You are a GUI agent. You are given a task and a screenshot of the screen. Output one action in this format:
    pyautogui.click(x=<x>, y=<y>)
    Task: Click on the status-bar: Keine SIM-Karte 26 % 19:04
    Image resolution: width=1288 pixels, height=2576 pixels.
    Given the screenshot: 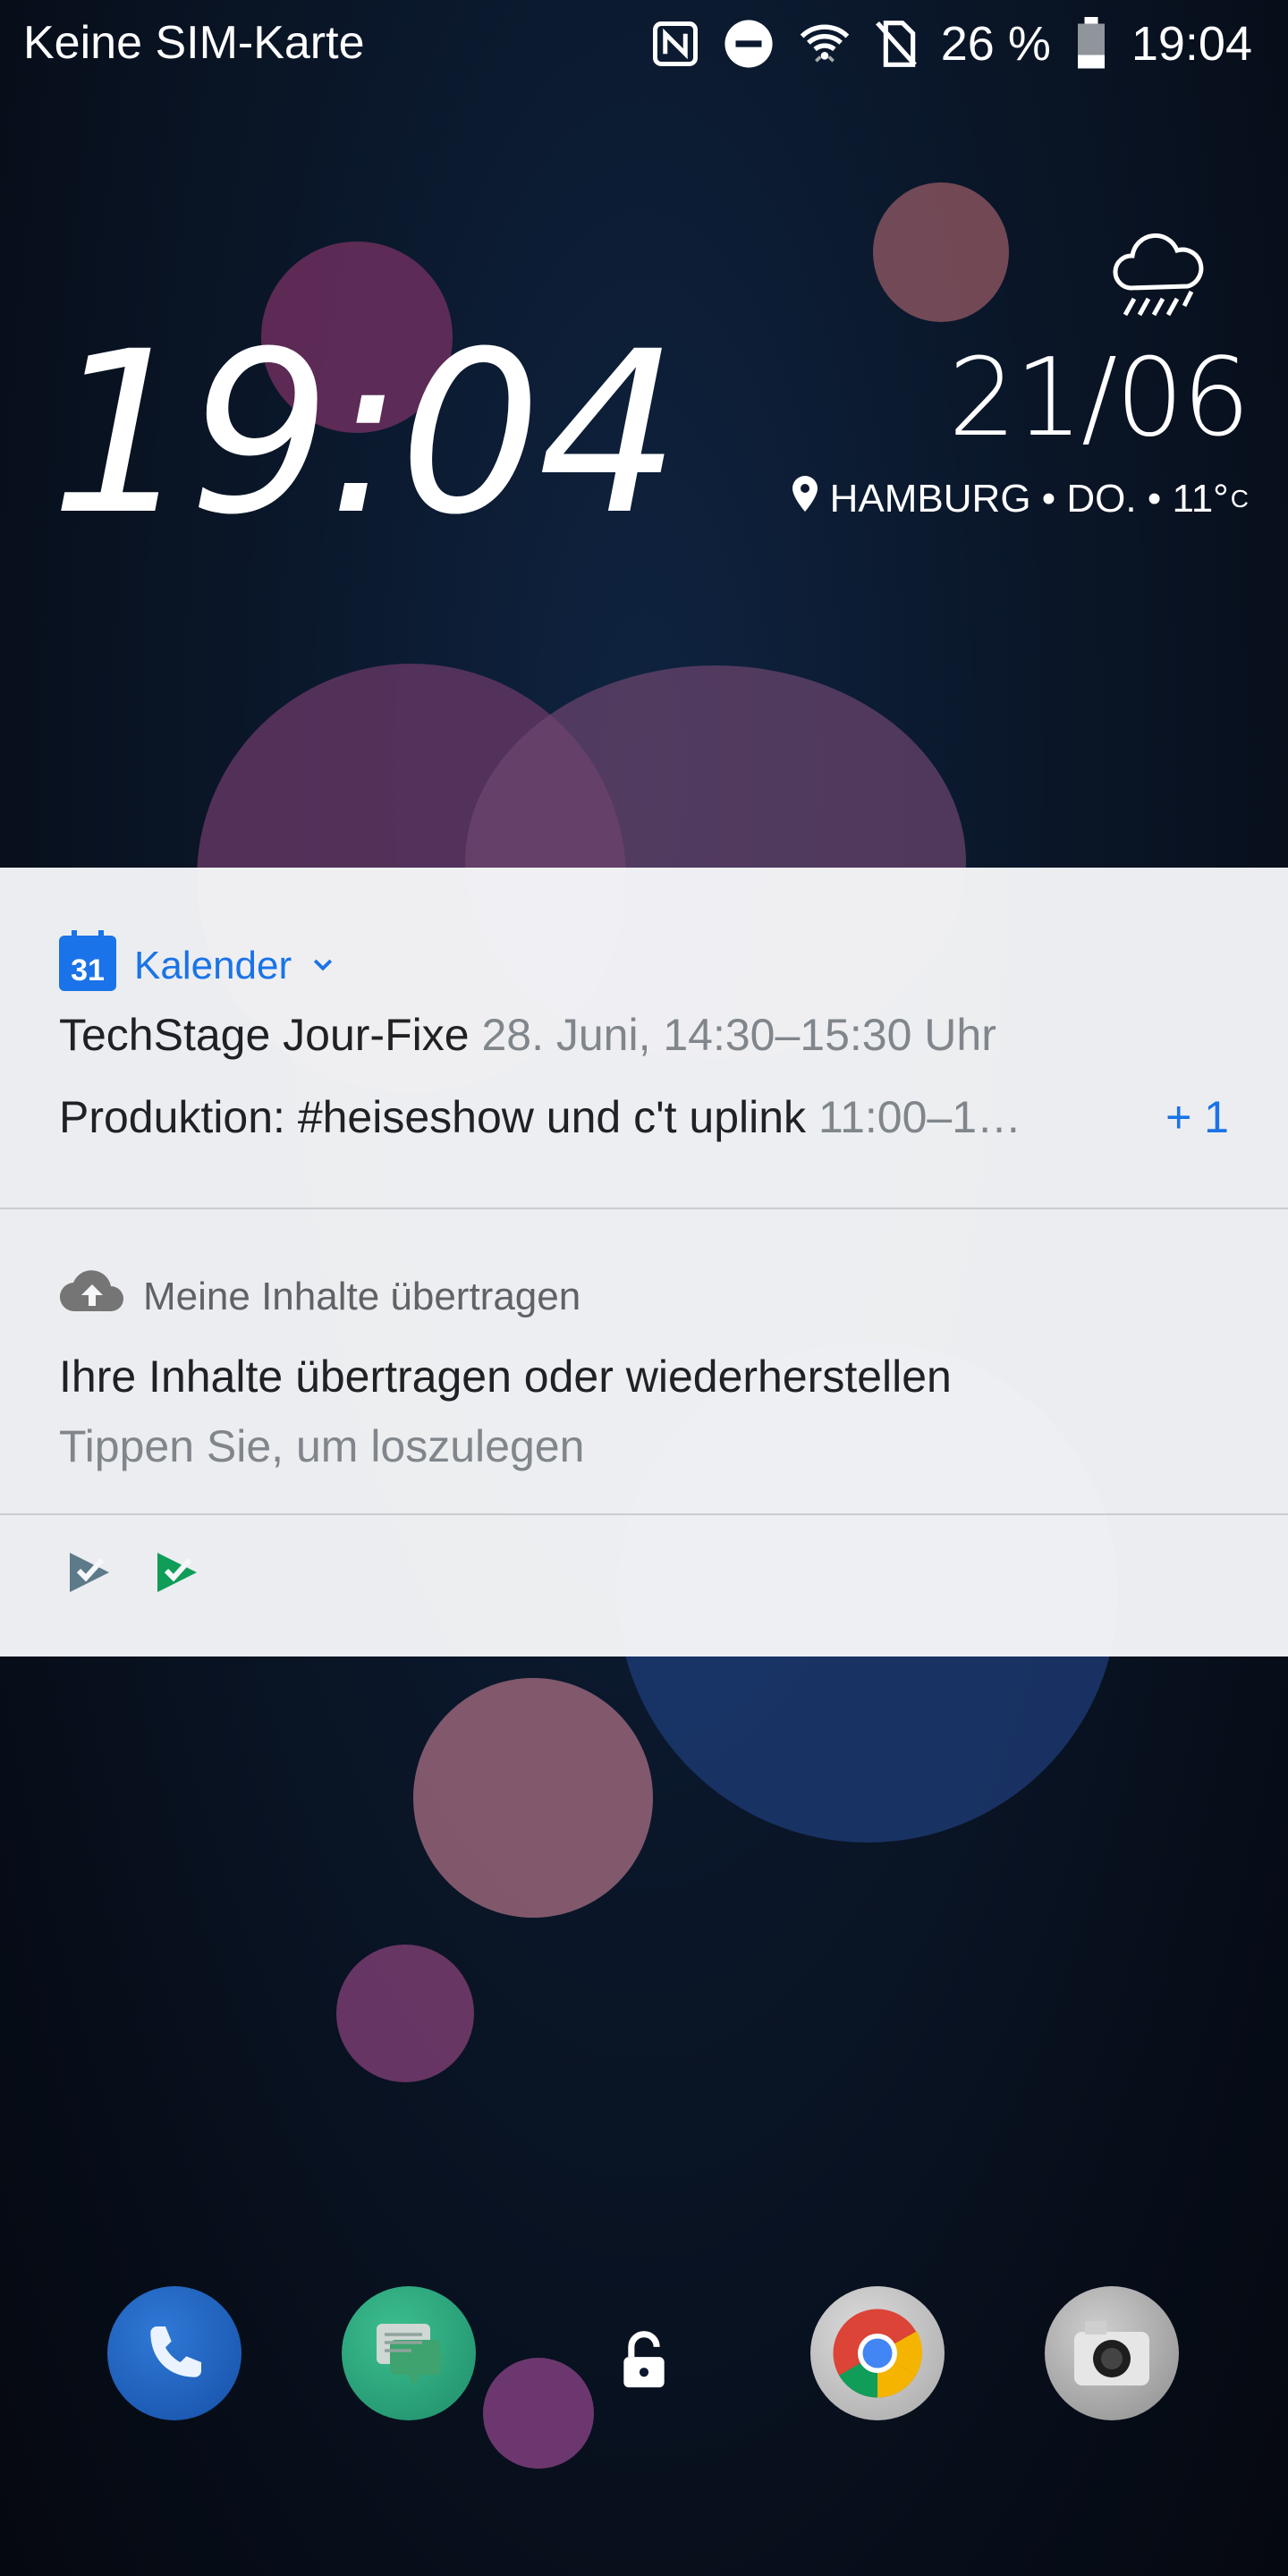 What is the action you would take?
    pyautogui.click(x=644, y=43)
    